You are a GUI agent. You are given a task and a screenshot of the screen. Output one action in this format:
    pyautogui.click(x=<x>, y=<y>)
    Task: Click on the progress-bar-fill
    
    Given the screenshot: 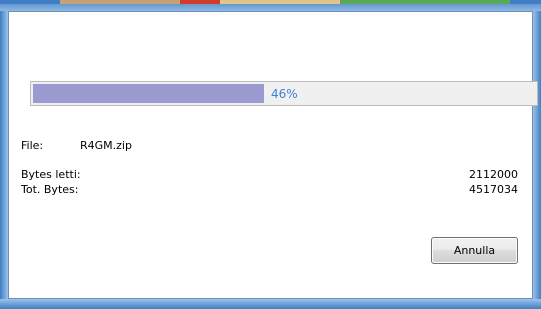 What is the action you would take?
    pyautogui.click(x=148, y=93)
    